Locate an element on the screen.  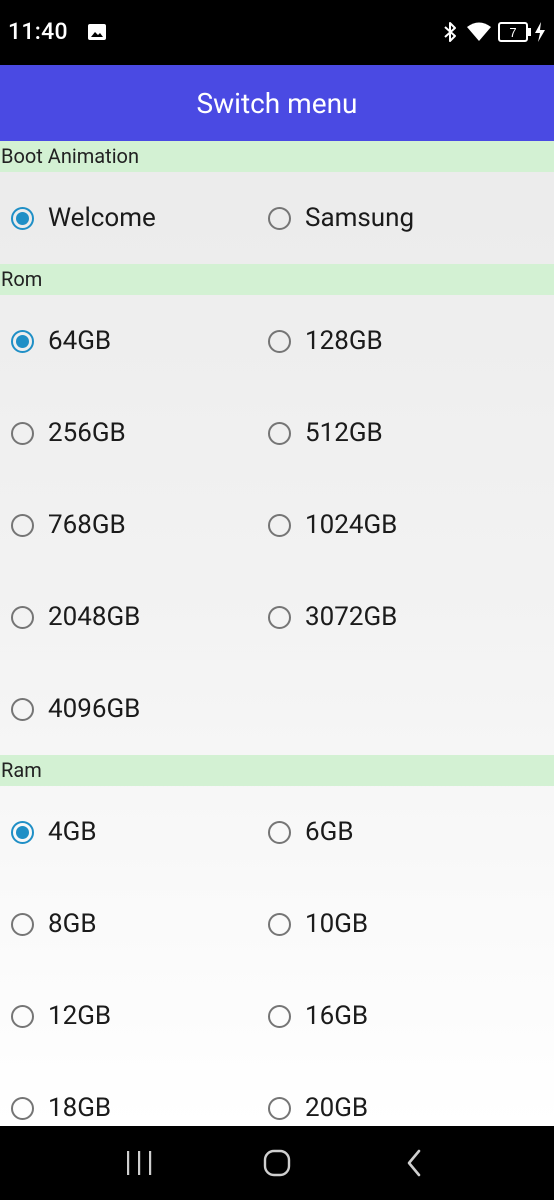
option-label: 6GB is located at coordinates (329, 832).